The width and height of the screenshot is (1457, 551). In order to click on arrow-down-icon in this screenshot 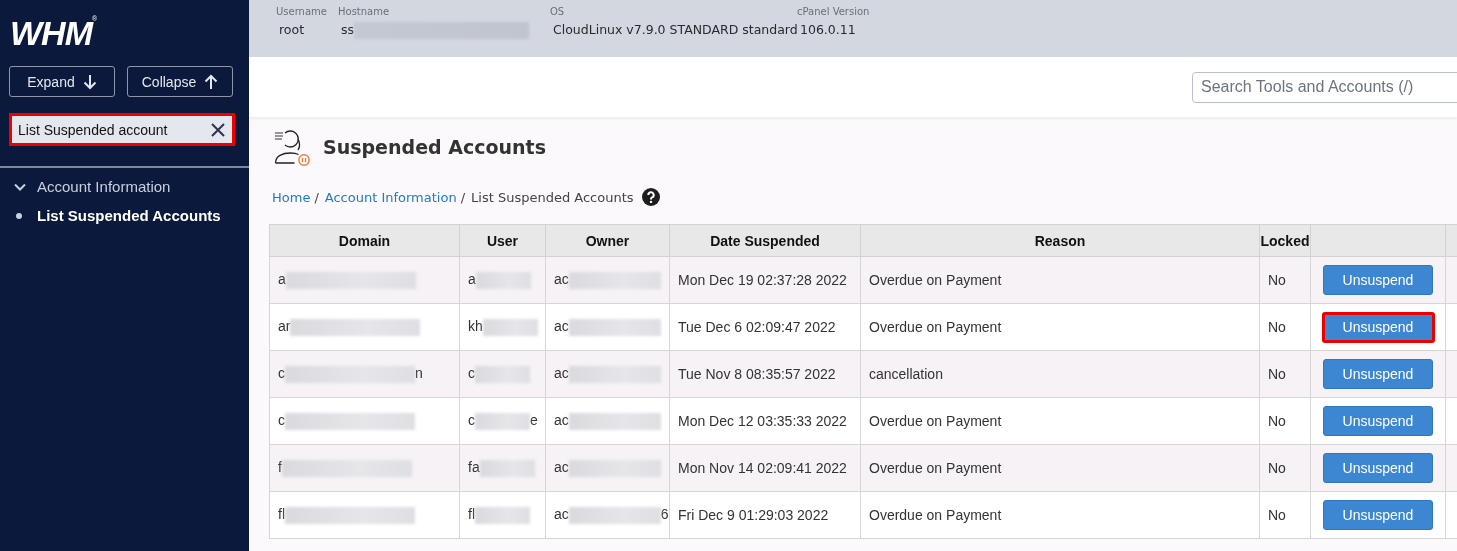, I will do `click(89, 81)`.